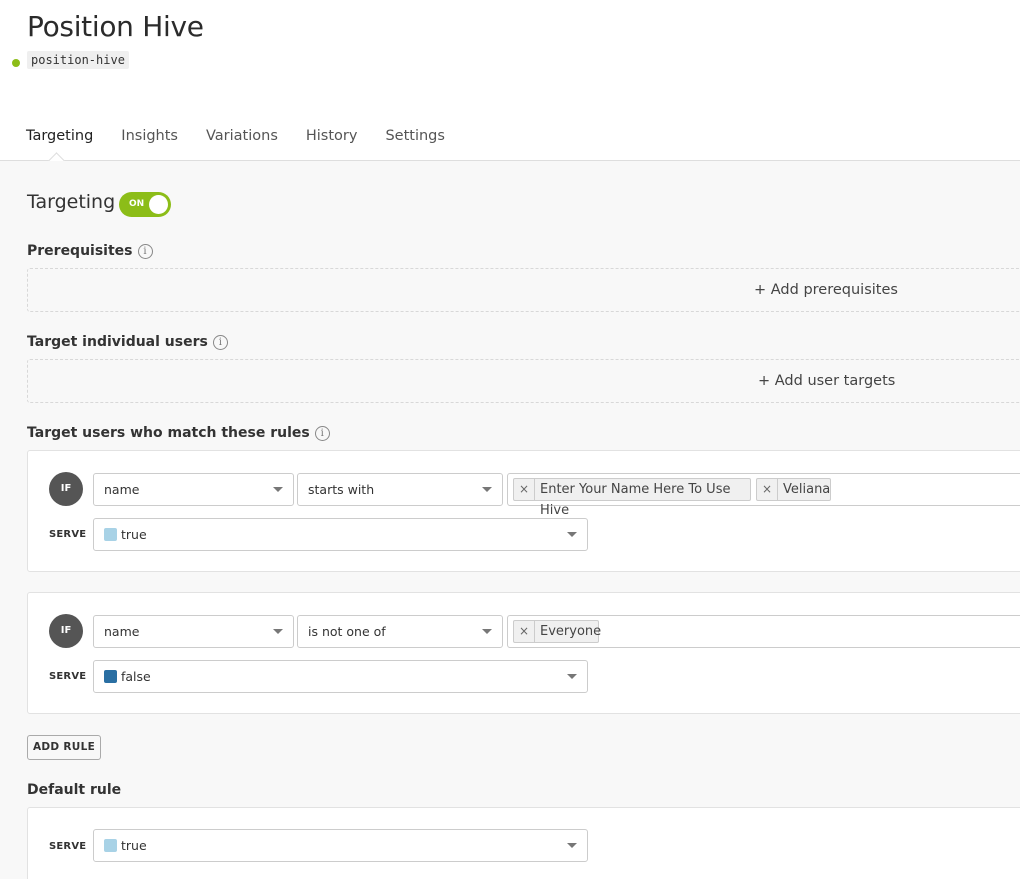 The width and height of the screenshot is (1020, 879). Describe the element at coordinates (635, 500) in the screenshot. I see `chip-label: Enter Your Name Here To Use Hive` at that location.